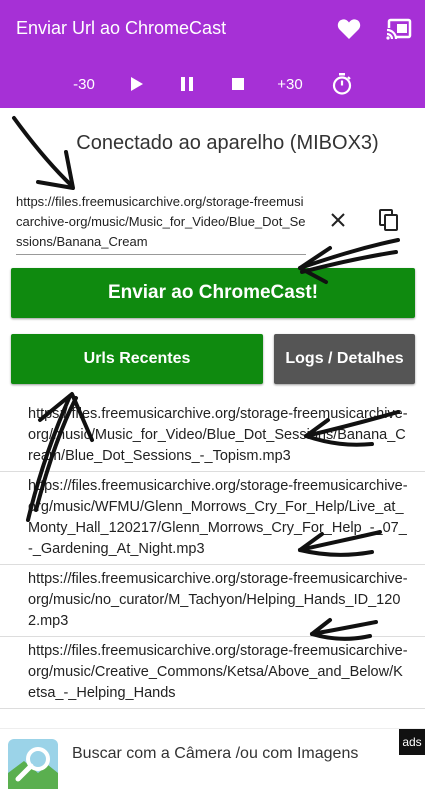 The height and width of the screenshot is (800, 425). What do you see at coordinates (342, 84) in the screenshot?
I see `timer-icon` at bounding box center [342, 84].